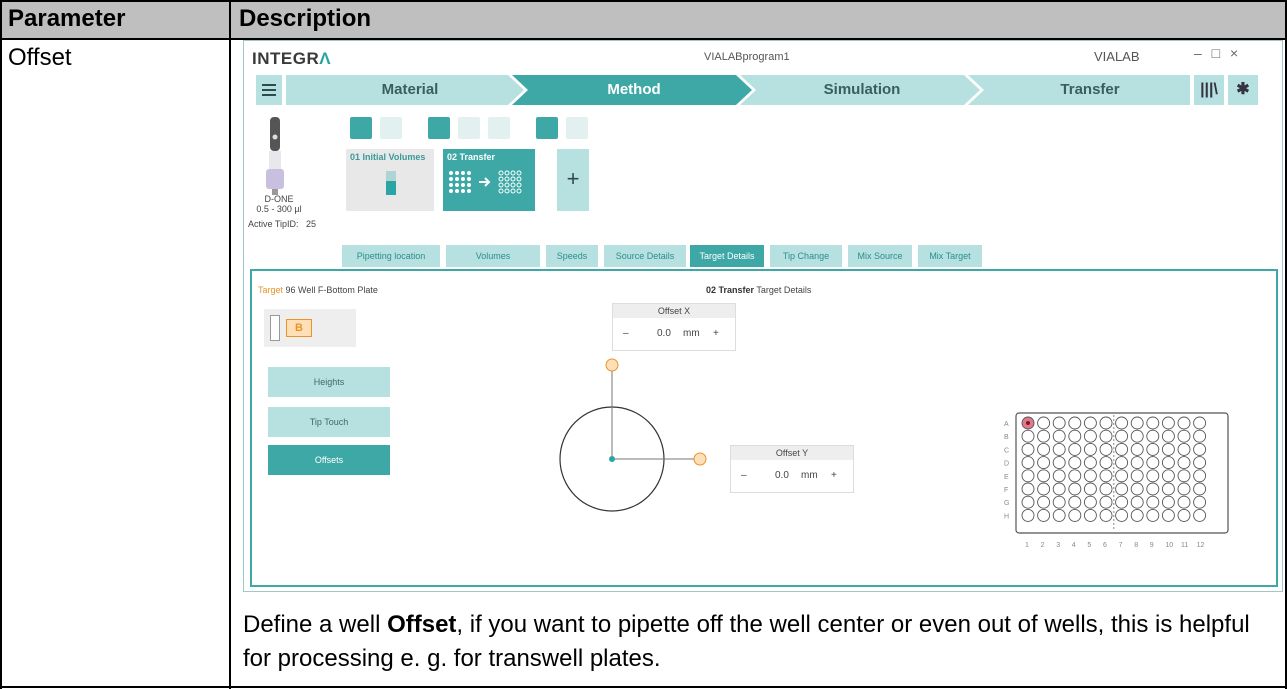 The height and width of the screenshot is (689, 1287). I want to click on settings-gear-icon: ✱, so click(1243, 90).